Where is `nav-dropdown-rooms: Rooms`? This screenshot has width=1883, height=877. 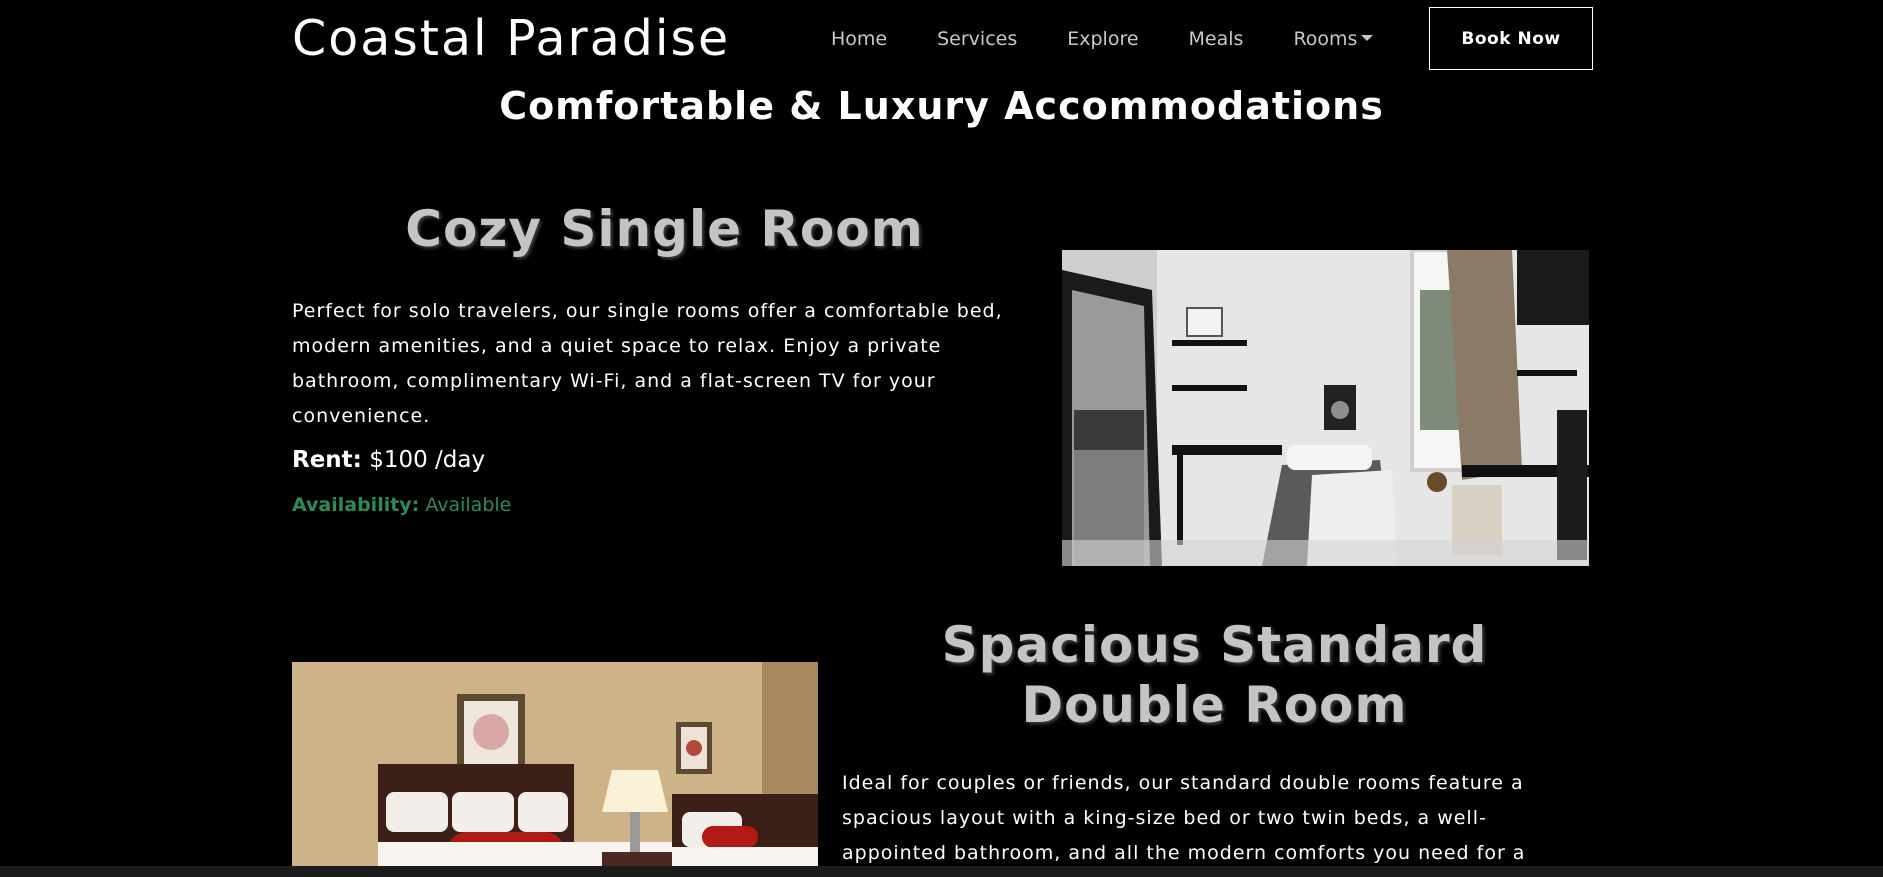 nav-dropdown-rooms: Rooms is located at coordinates (1333, 39).